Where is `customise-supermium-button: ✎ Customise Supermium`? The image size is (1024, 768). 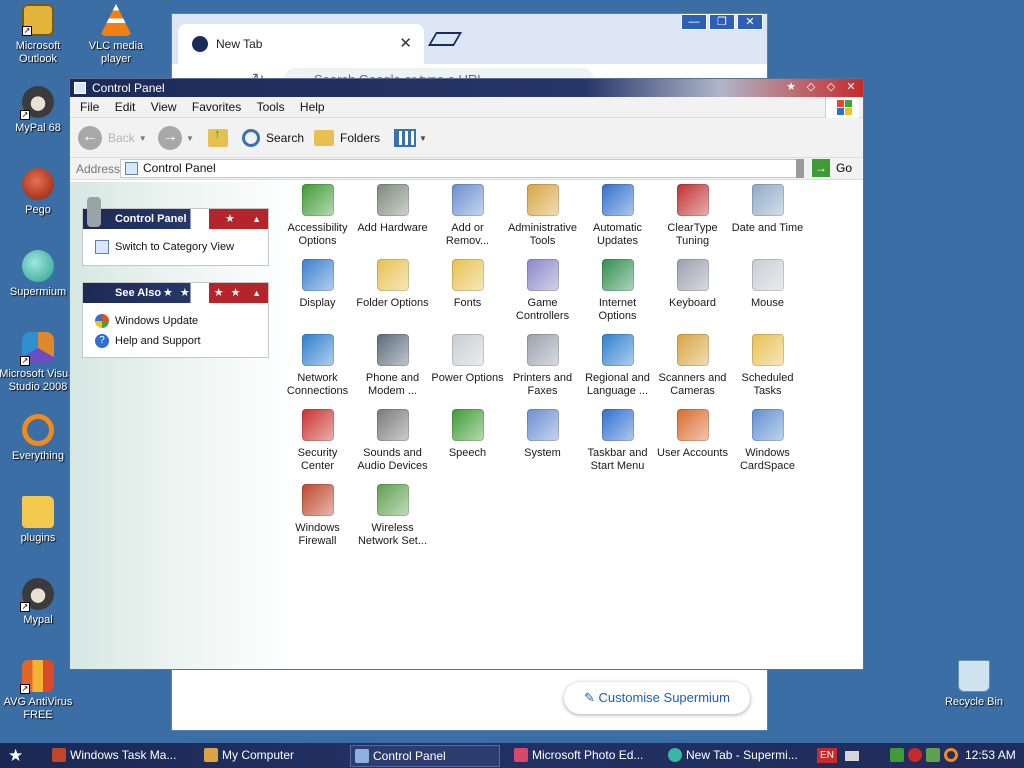 customise-supermium-button: ✎ Customise Supermium is located at coordinates (657, 698).